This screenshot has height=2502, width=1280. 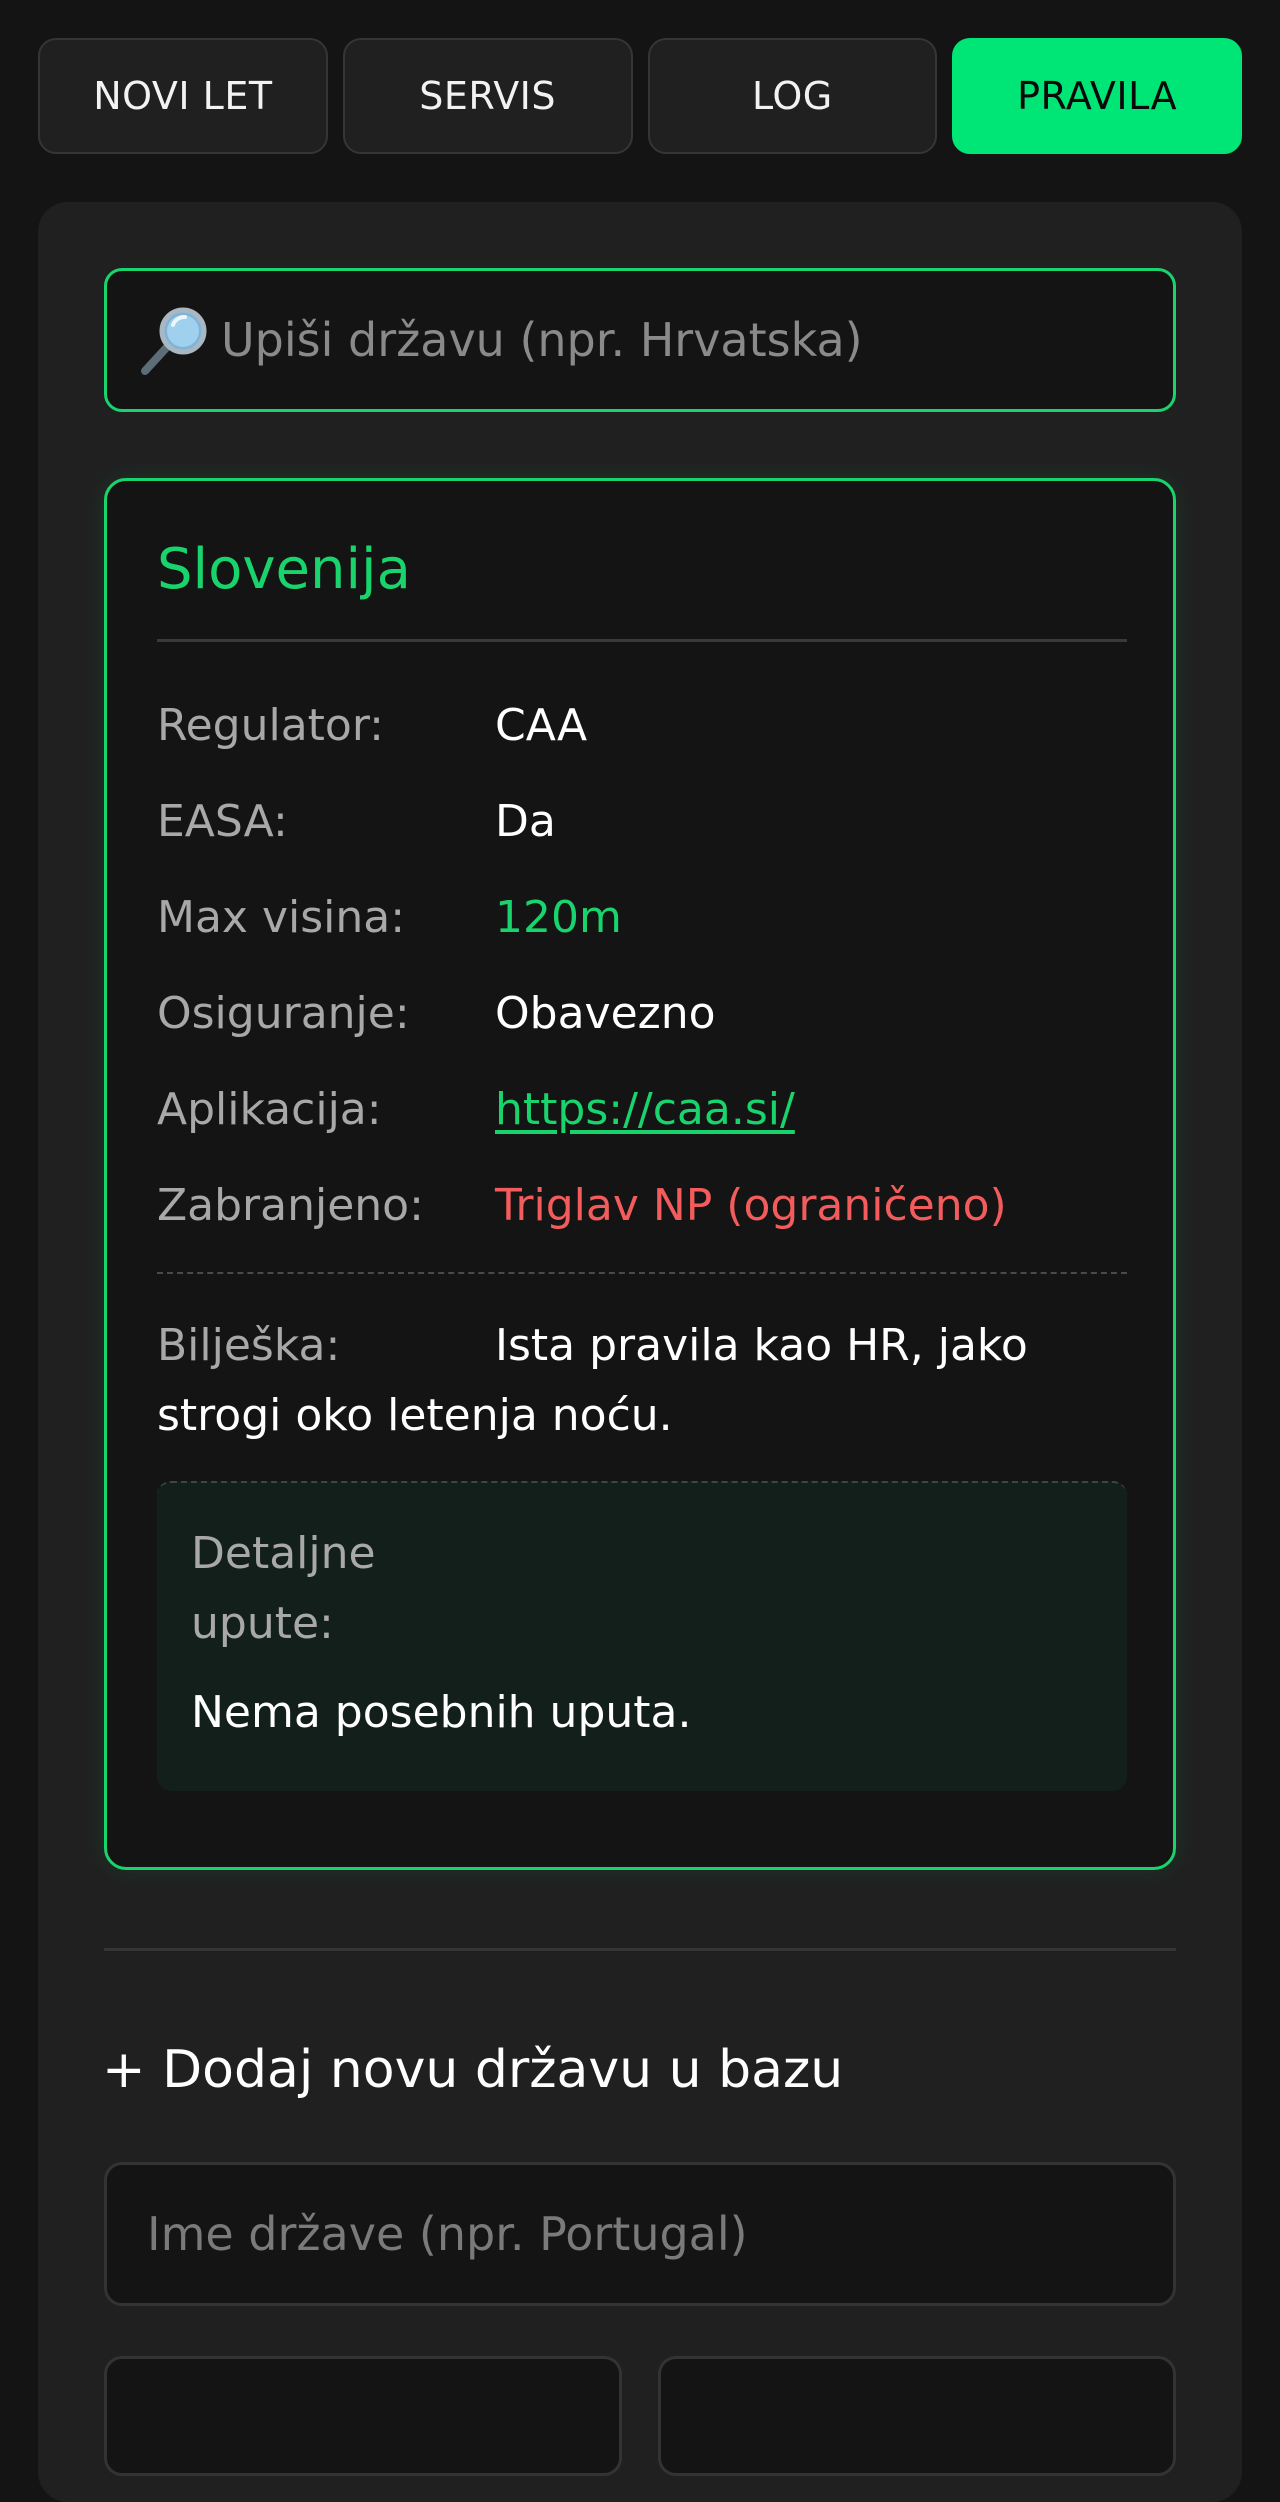 I want to click on row-regulator: Regulator: CAA, so click(x=642, y=725).